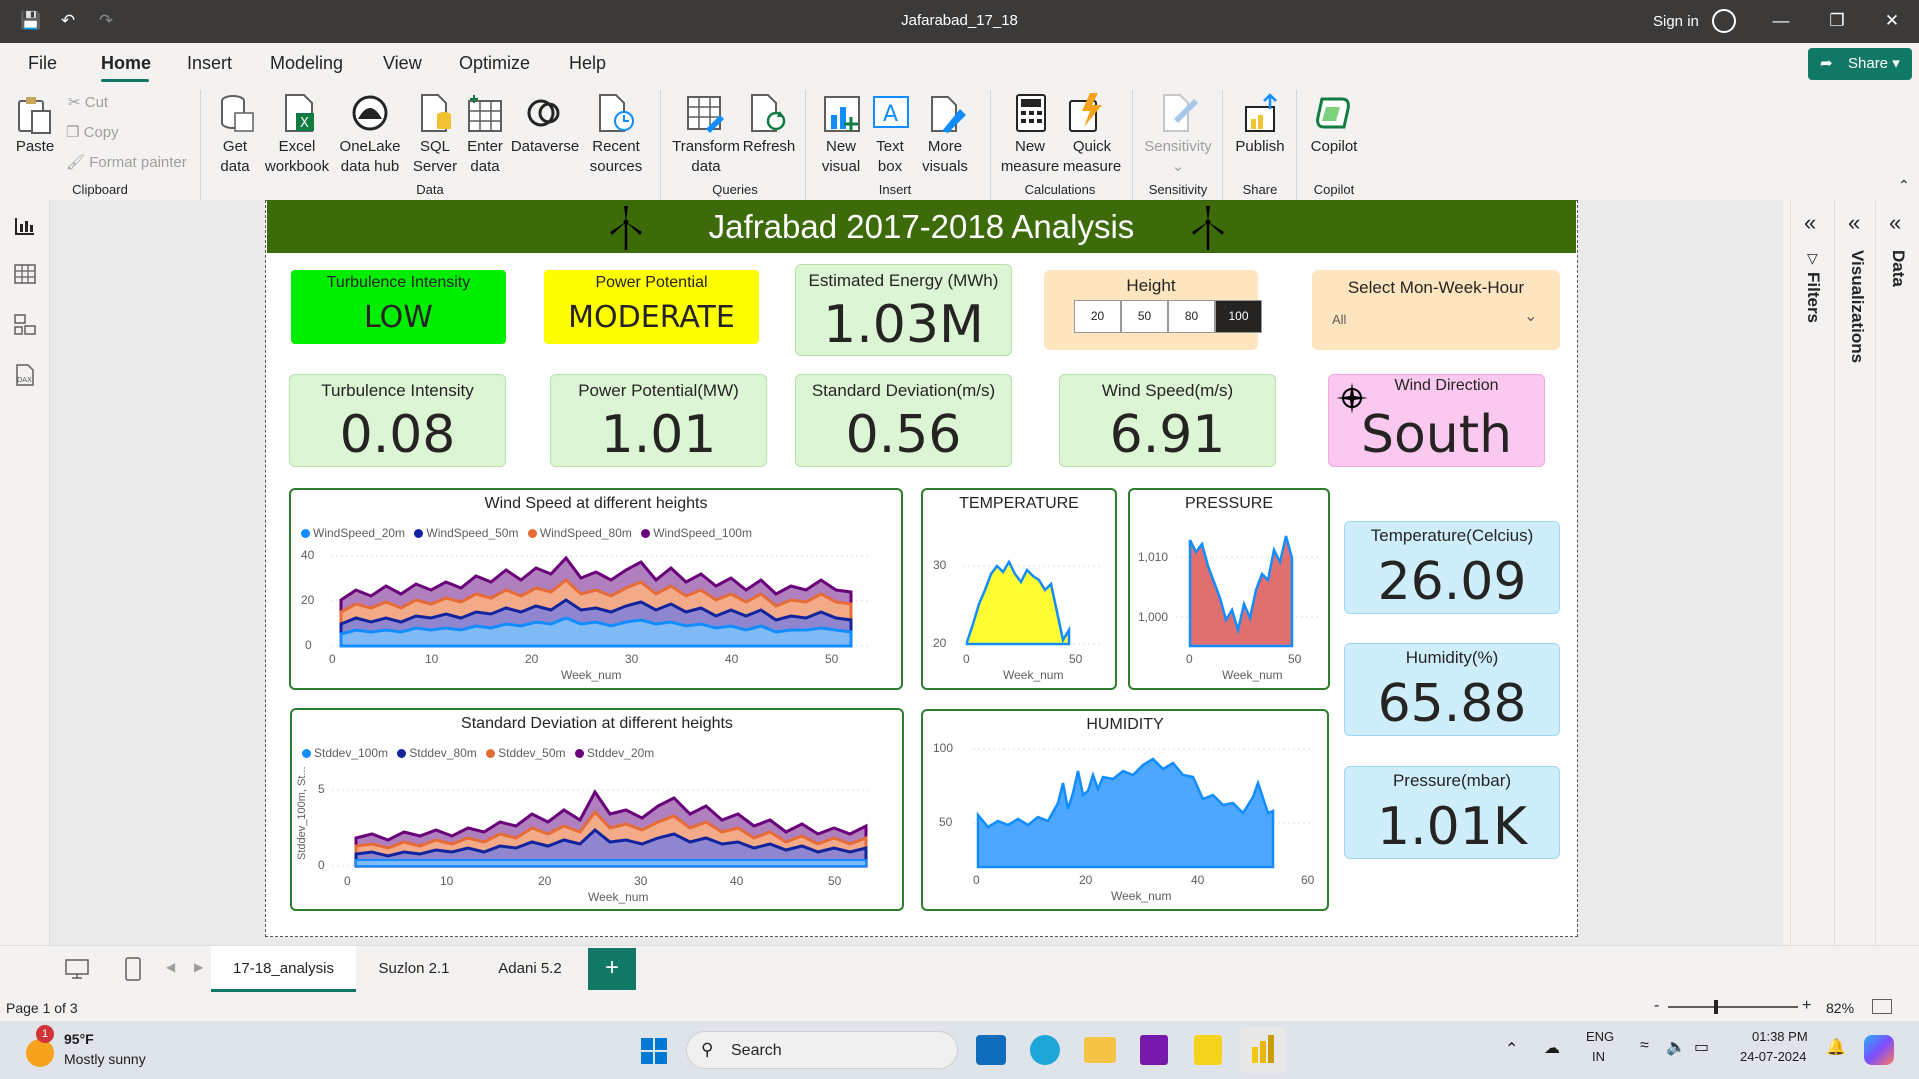 This screenshot has width=1919, height=1079. I want to click on excel-workbook-button: Excel workbook, so click(297, 157).